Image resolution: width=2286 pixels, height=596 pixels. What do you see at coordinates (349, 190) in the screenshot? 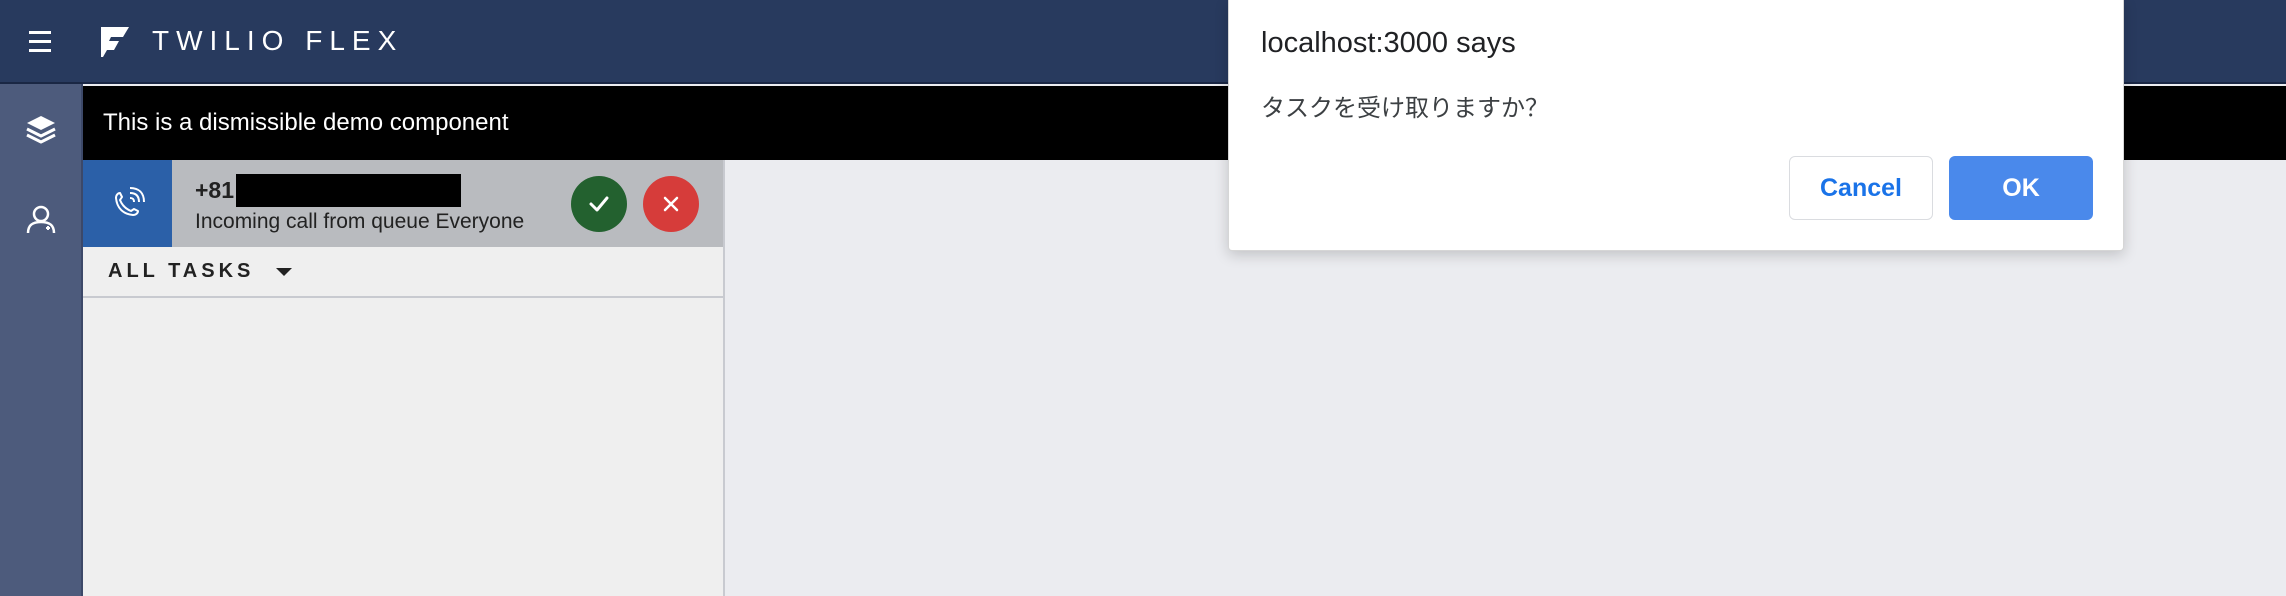
I see `redacted-number` at bounding box center [349, 190].